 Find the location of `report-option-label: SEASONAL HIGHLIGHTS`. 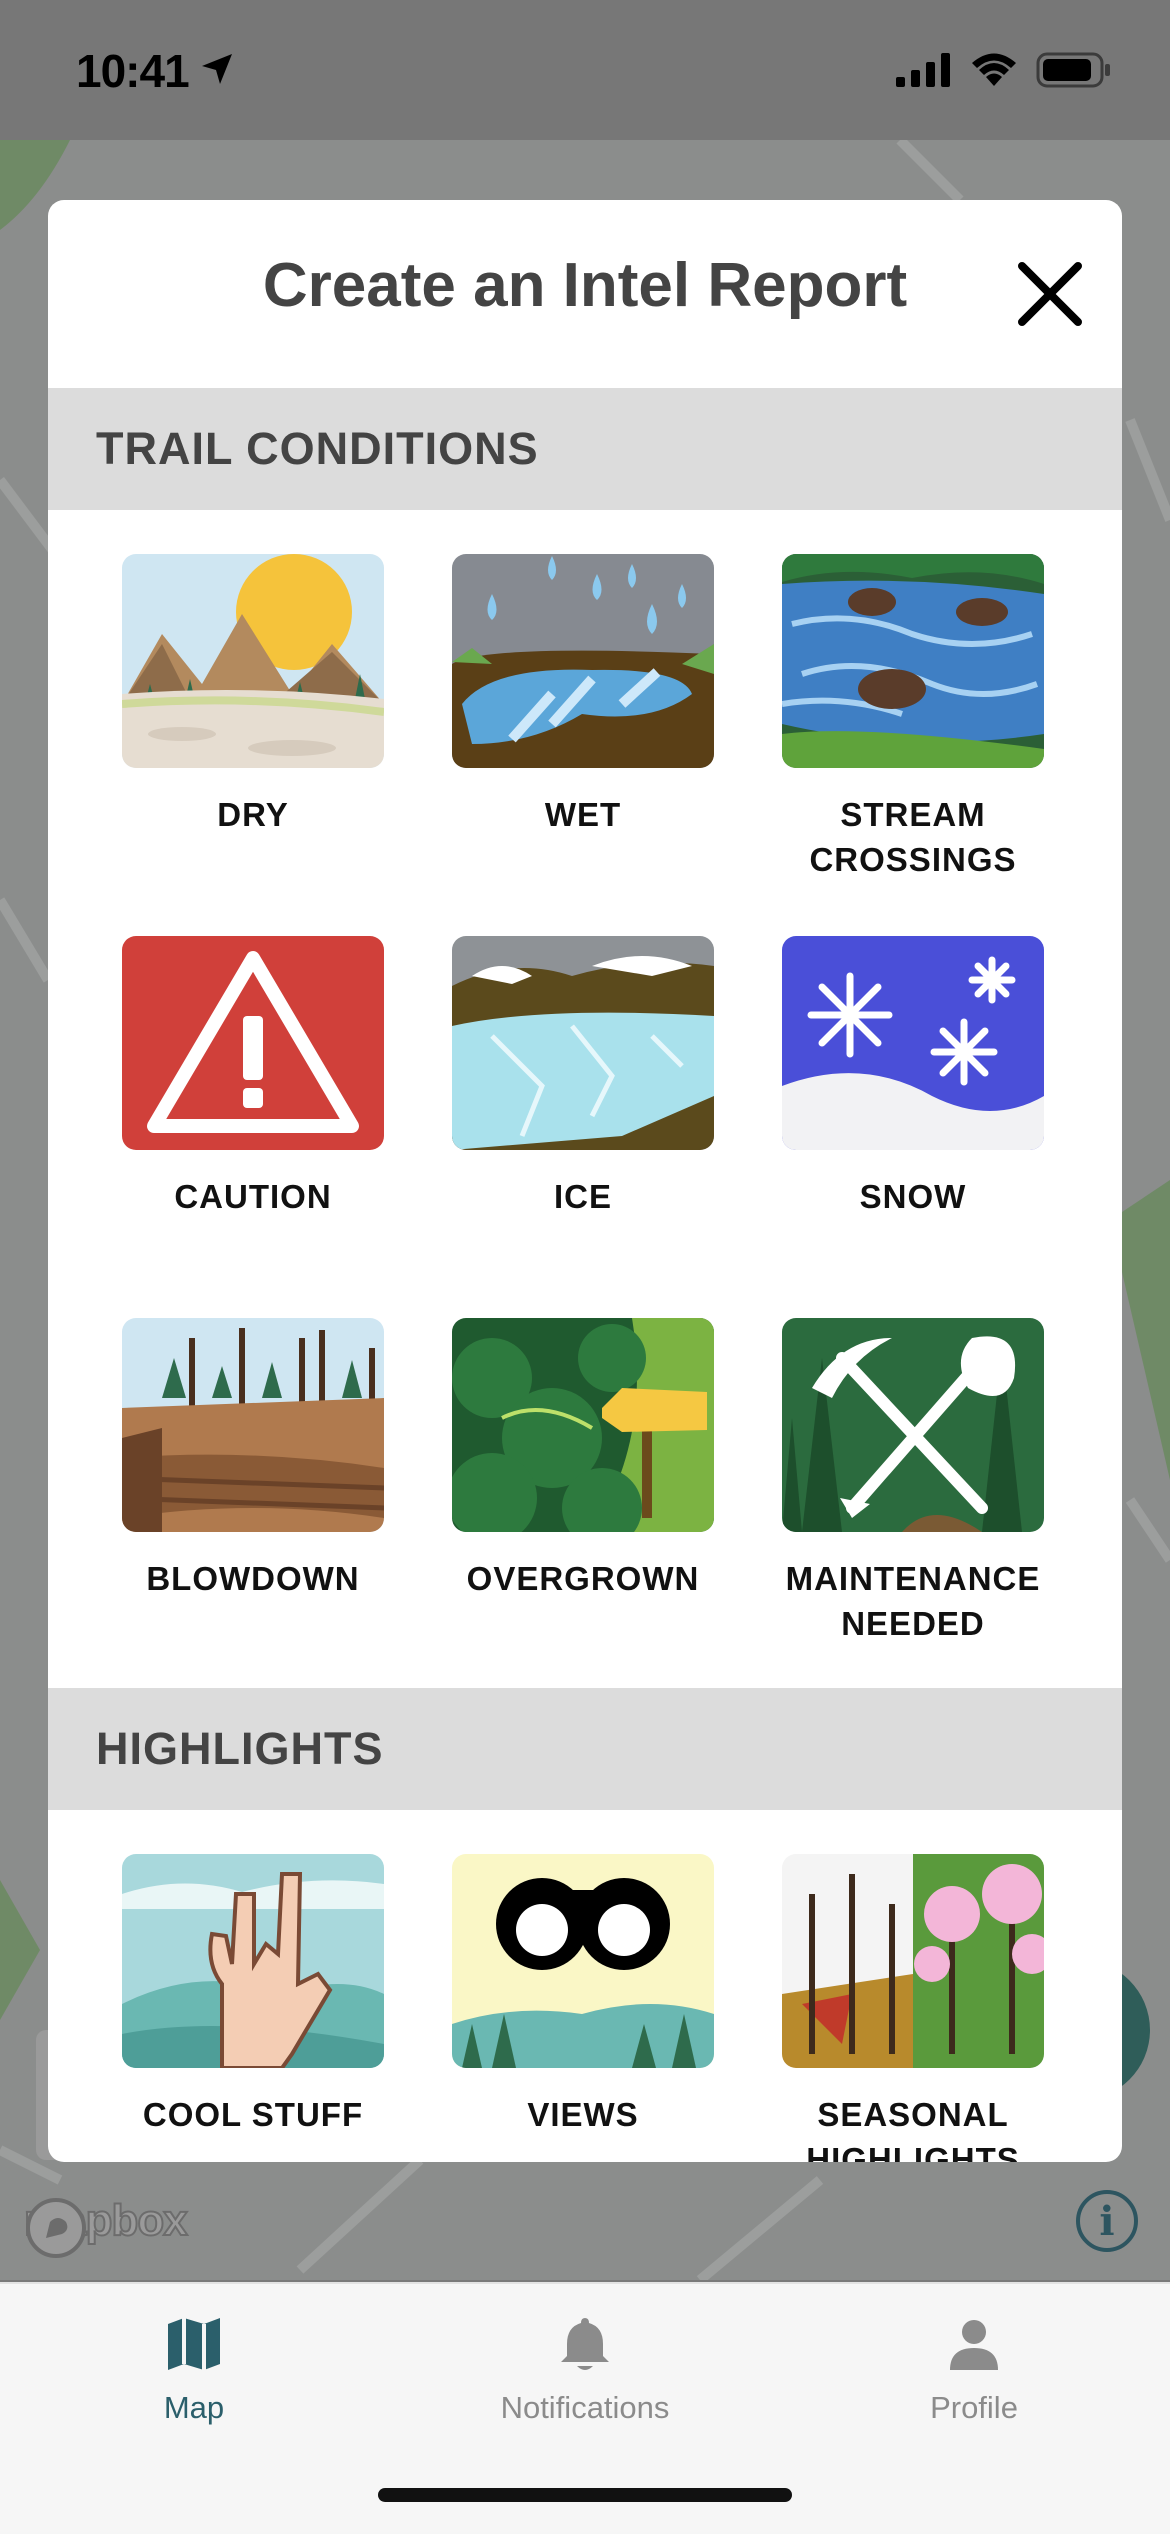

report-option-label: SEASONAL HIGHLIGHTS is located at coordinates (913, 2129).